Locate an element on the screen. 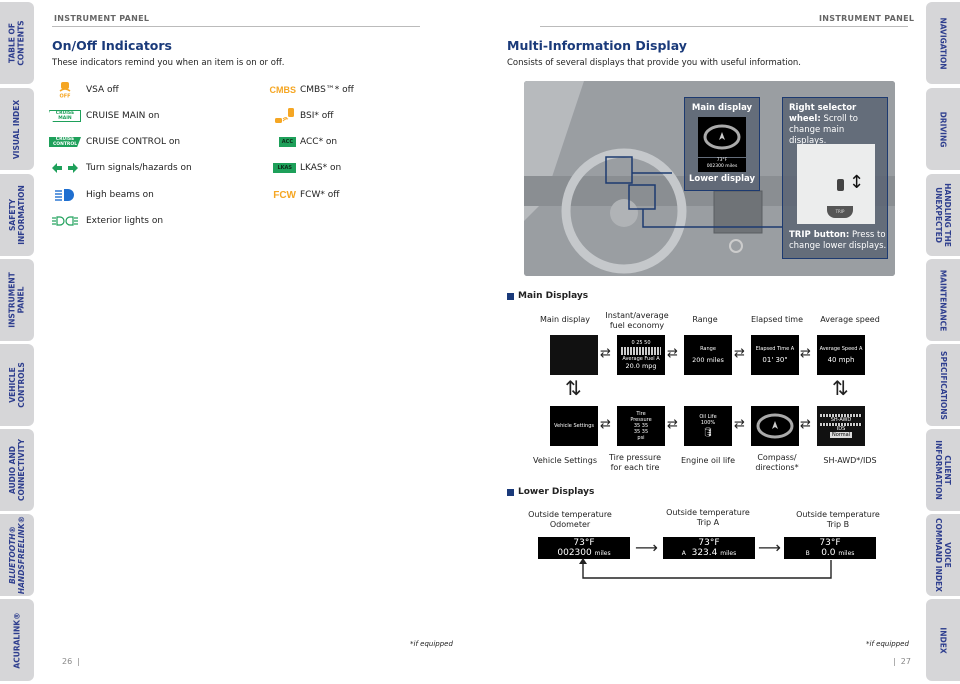 Image resolution: width=960 pixels, height=684 pixels. page-number-left: 26 | is located at coordinates (71, 661).